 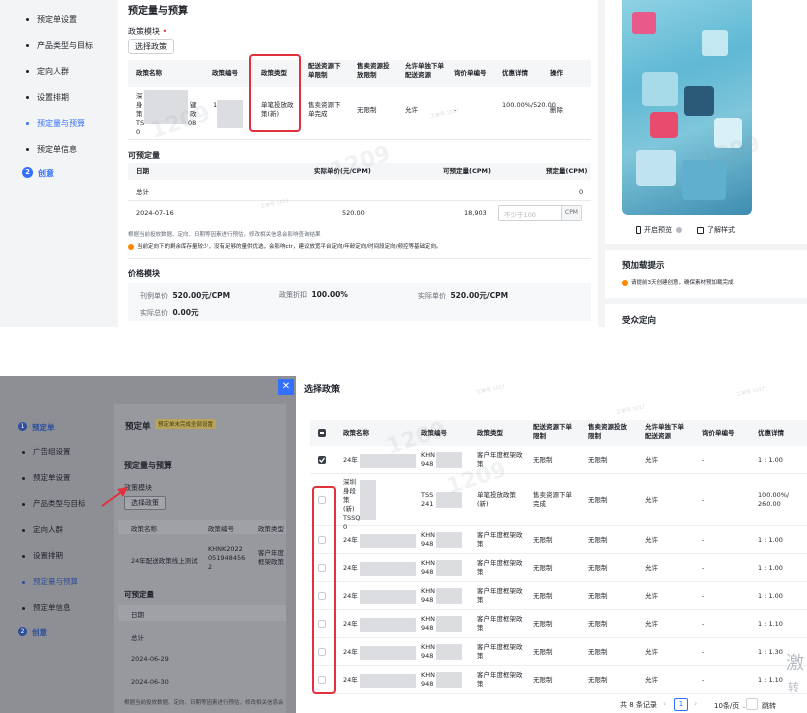 I want to click on close-icon: ✕, so click(x=286, y=387).